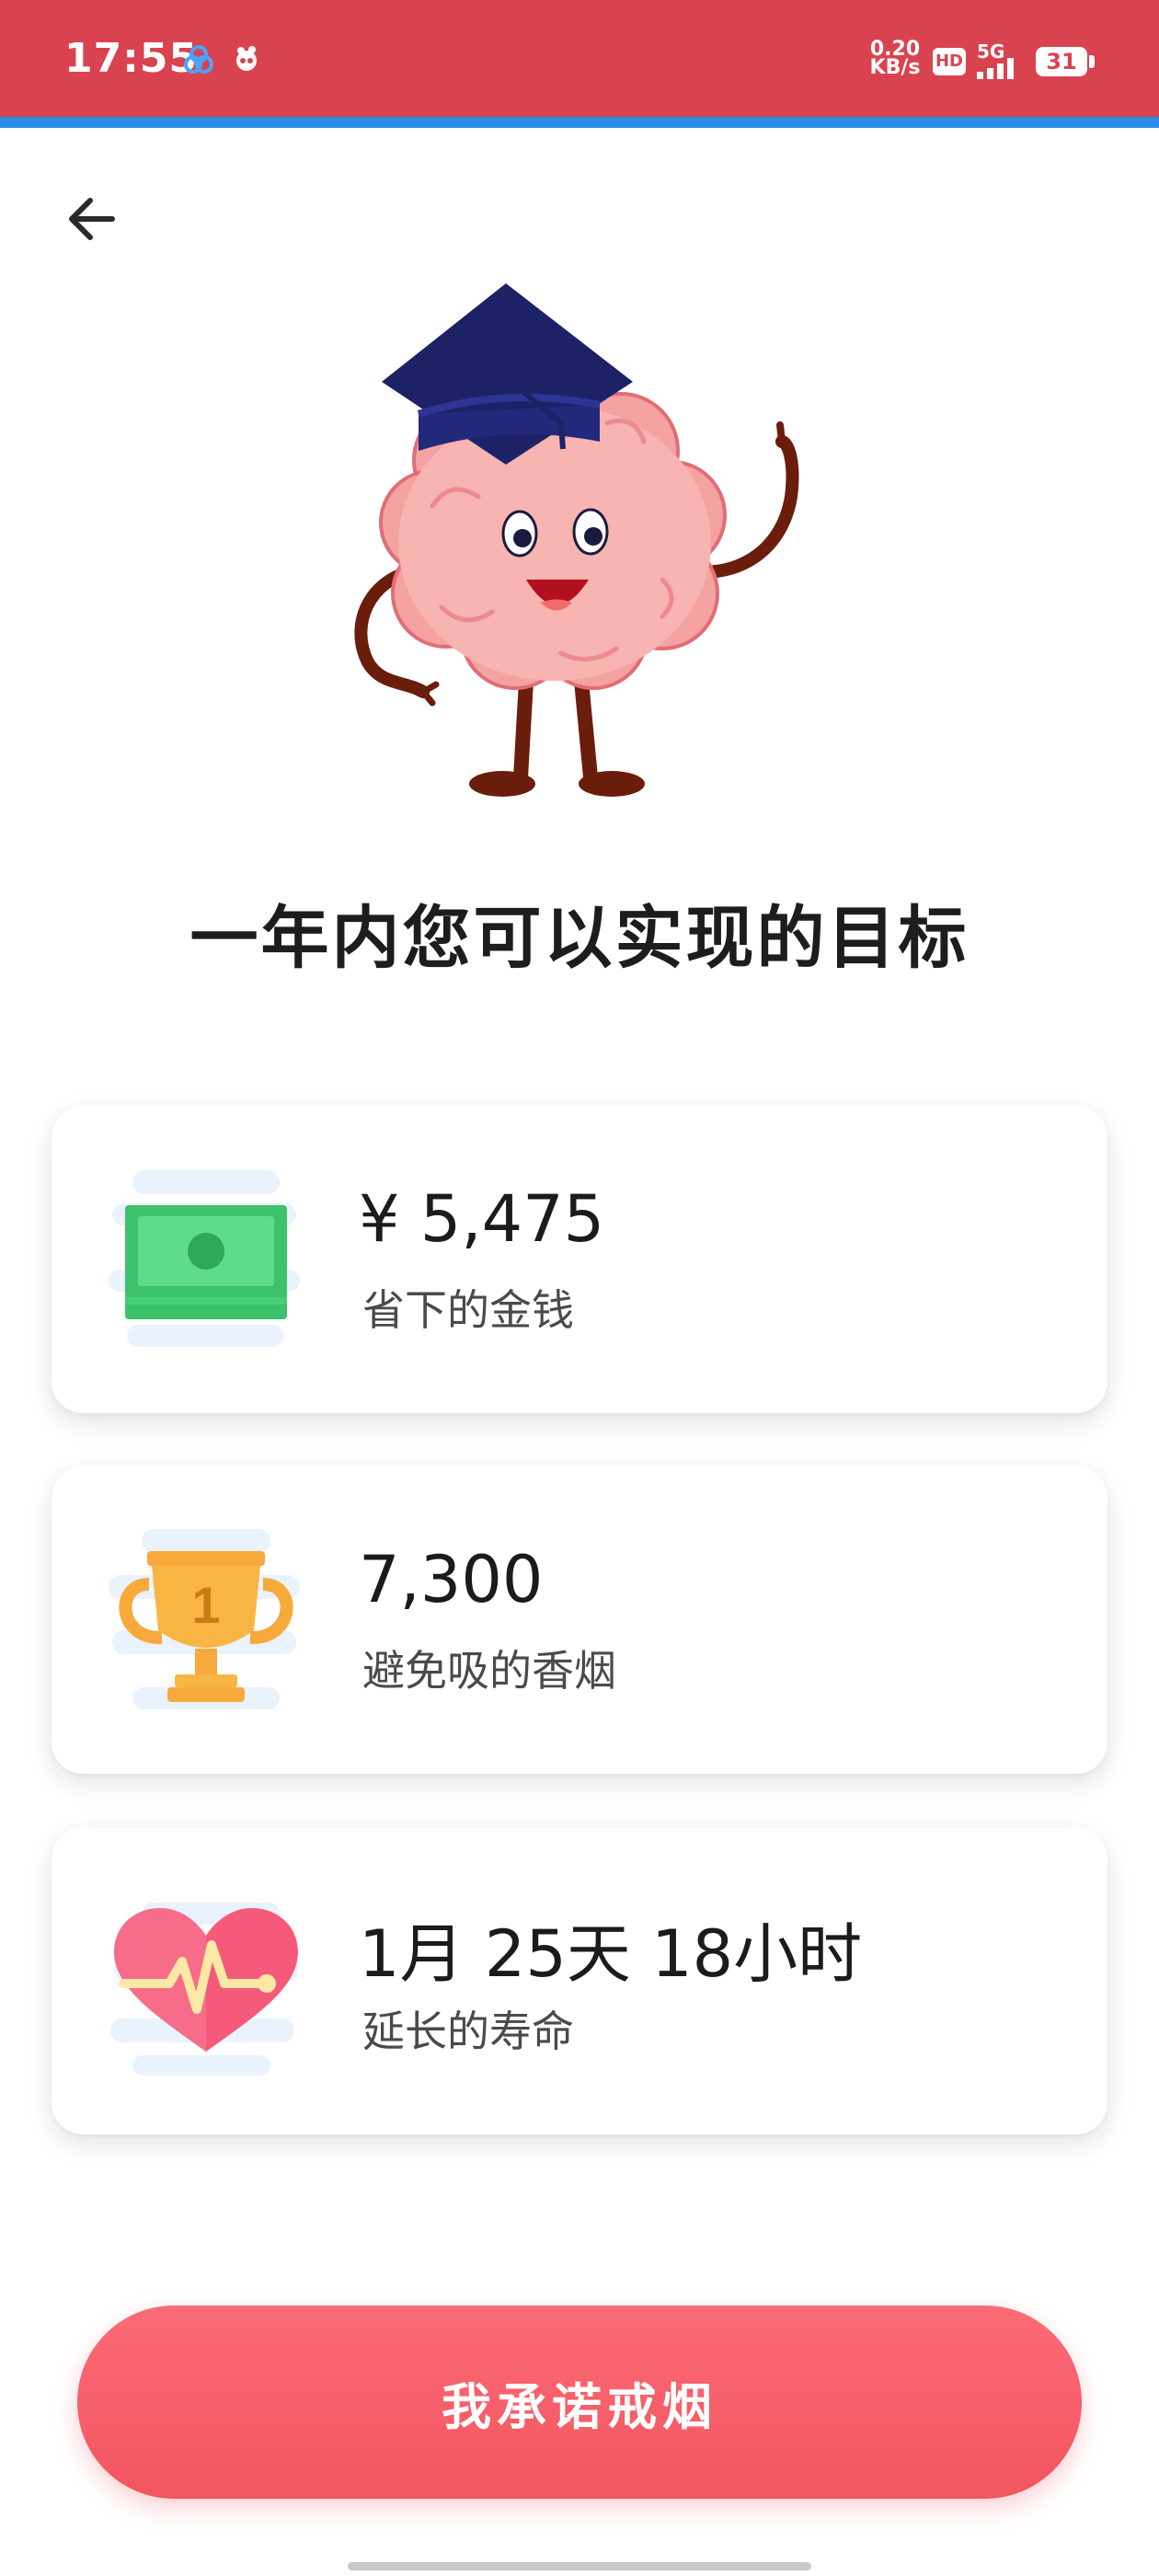 This screenshot has width=1159, height=2576. Describe the element at coordinates (205, 1605) in the screenshot. I see `svg-text: 1` at that location.